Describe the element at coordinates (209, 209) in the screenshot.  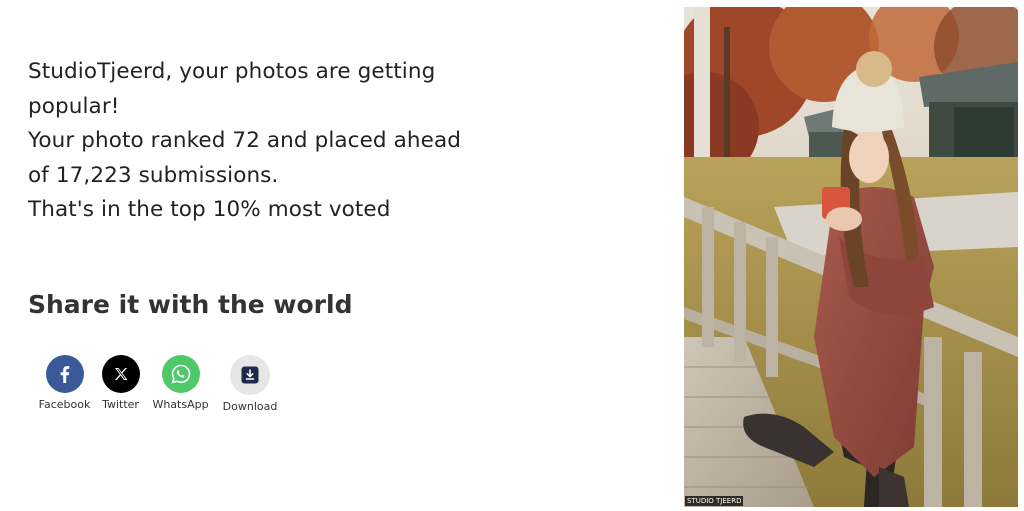
I see `message-line: That's in the top 10% most voted` at that location.